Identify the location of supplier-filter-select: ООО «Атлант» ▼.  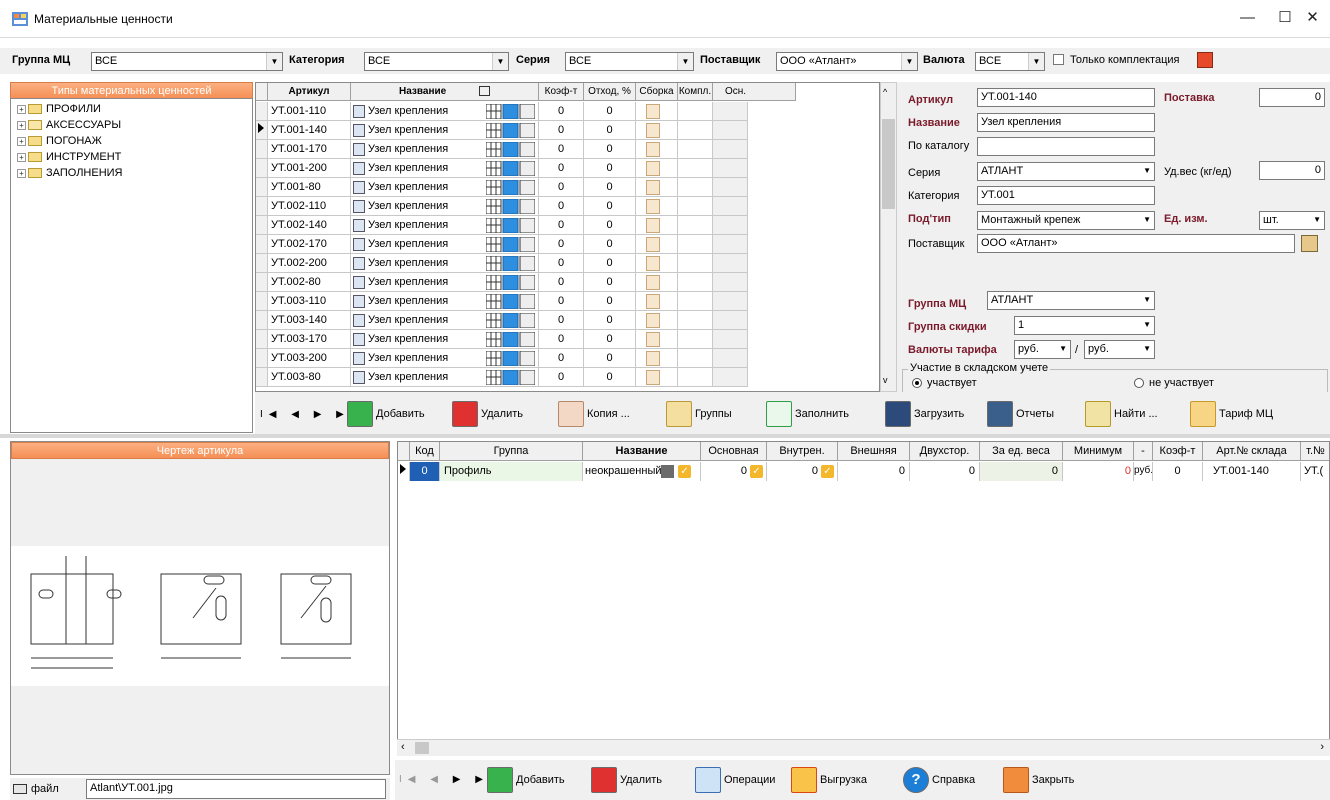
(847, 61).